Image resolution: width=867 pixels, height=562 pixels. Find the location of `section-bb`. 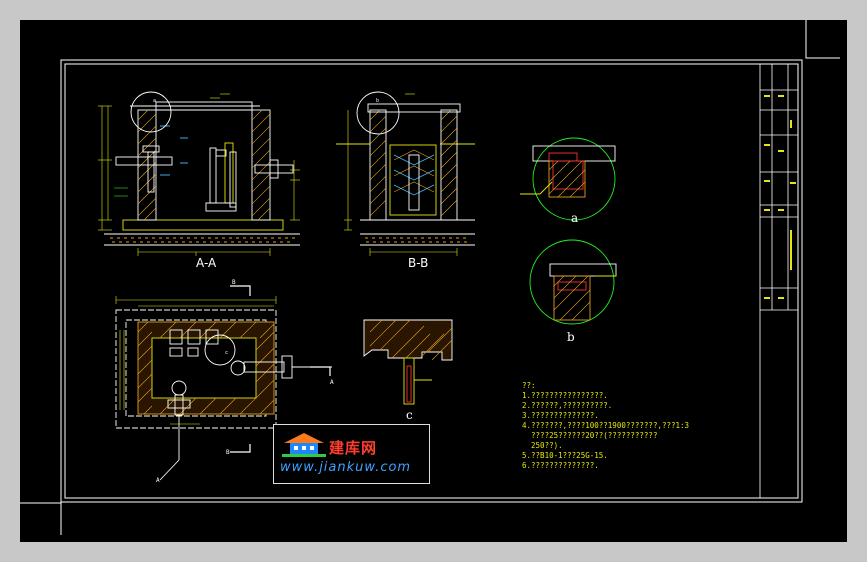

section-bb is located at coordinates (405, 173).